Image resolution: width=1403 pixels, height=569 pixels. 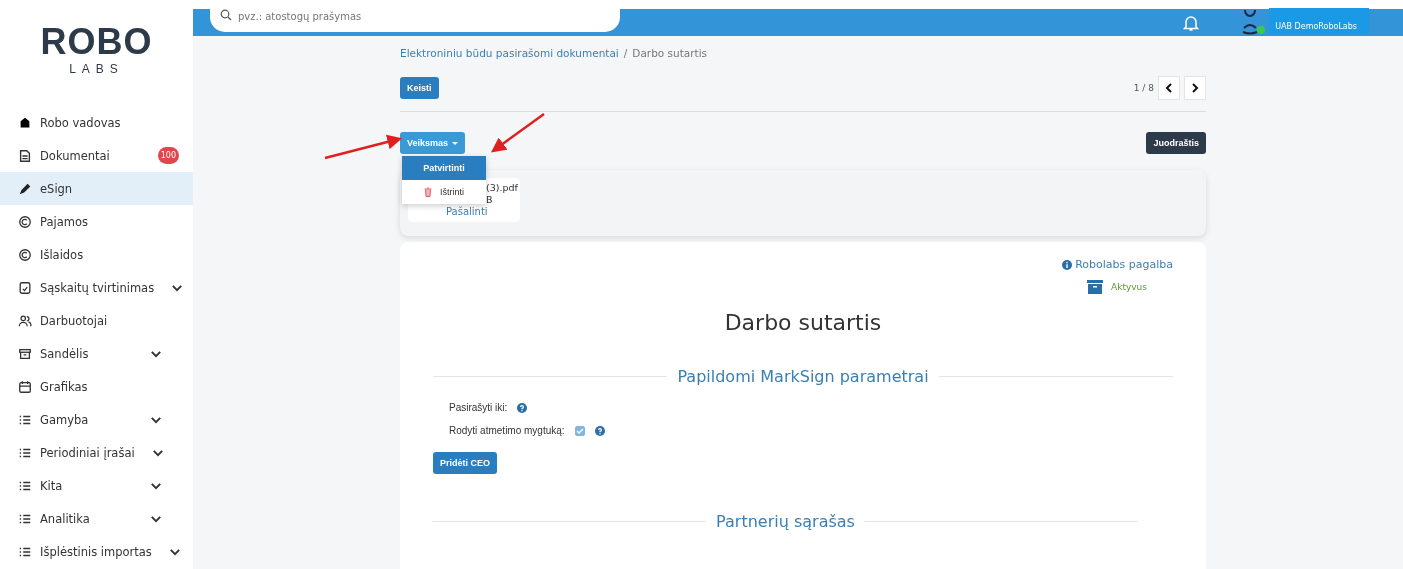 I want to click on logo-subtitle: LABS, so click(x=96, y=69).